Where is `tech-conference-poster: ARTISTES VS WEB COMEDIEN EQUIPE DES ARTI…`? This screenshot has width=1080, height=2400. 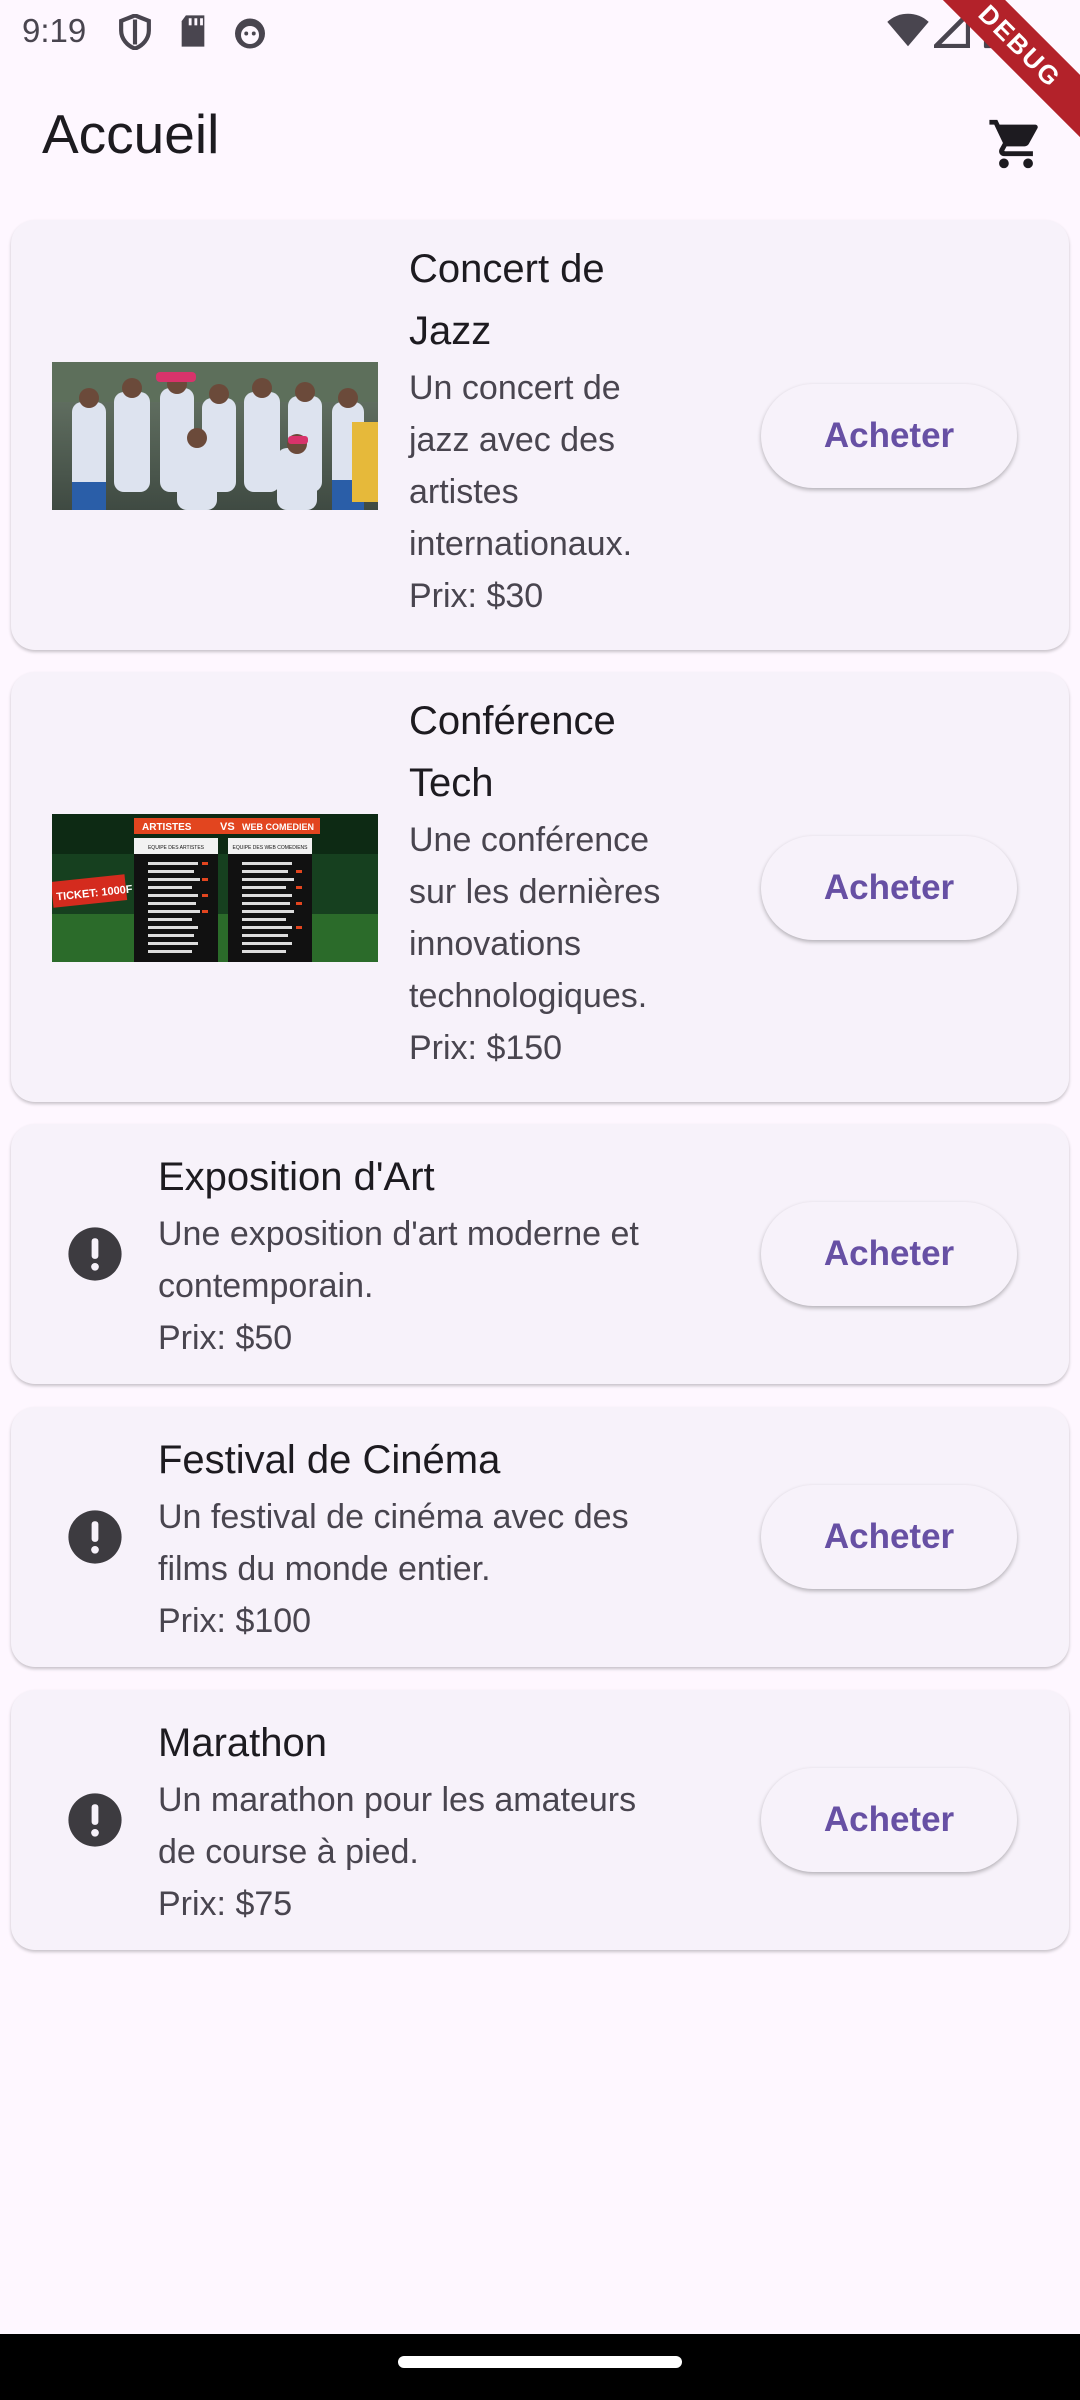
tech-conference-poster: ARTISTES VS WEB COMEDIEN EQUIPE DES ARTI… is located at coordinates (215, 888).